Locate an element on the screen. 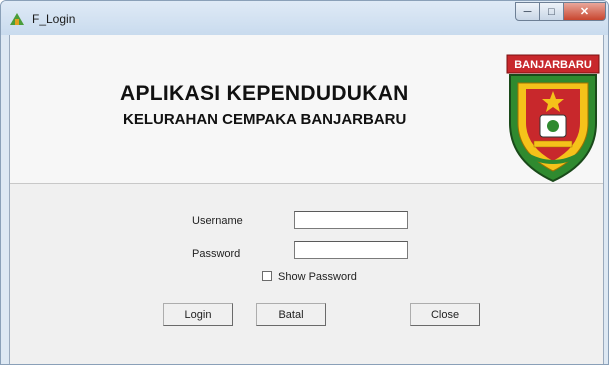  minimize-button: ─ is located at coordinates (527, 11).